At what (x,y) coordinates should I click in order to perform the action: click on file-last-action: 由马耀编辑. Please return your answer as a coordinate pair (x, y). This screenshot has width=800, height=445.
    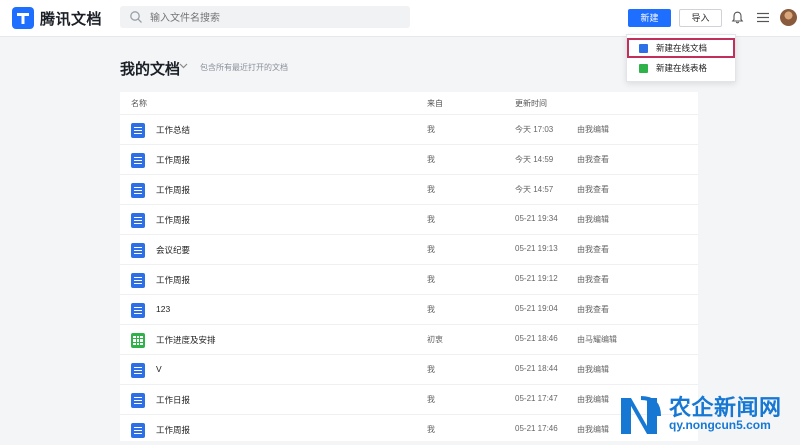
    Looking at the image, I should click on (597, 339).